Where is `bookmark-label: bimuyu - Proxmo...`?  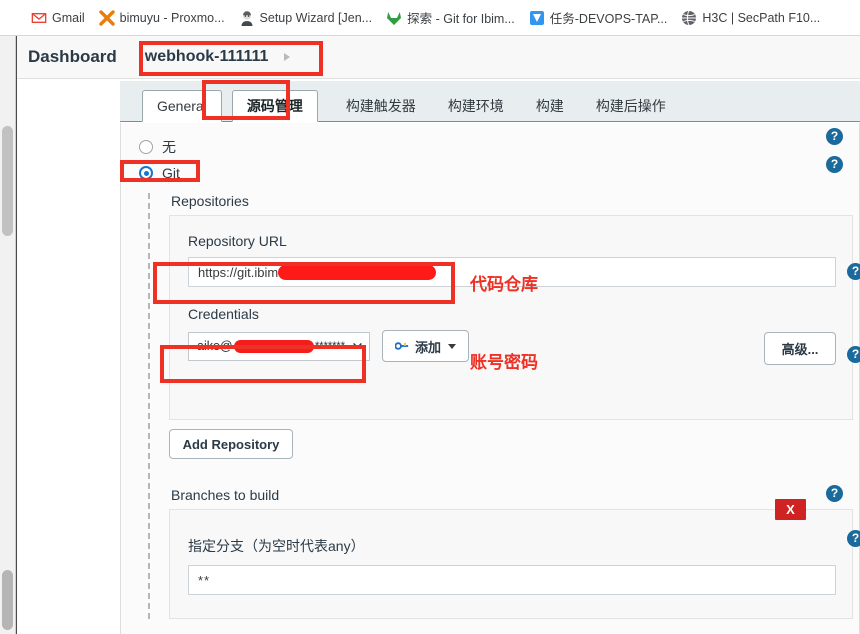 bookmark-label: bimuyu - Proxmo... is located at coordinates (172, 17).